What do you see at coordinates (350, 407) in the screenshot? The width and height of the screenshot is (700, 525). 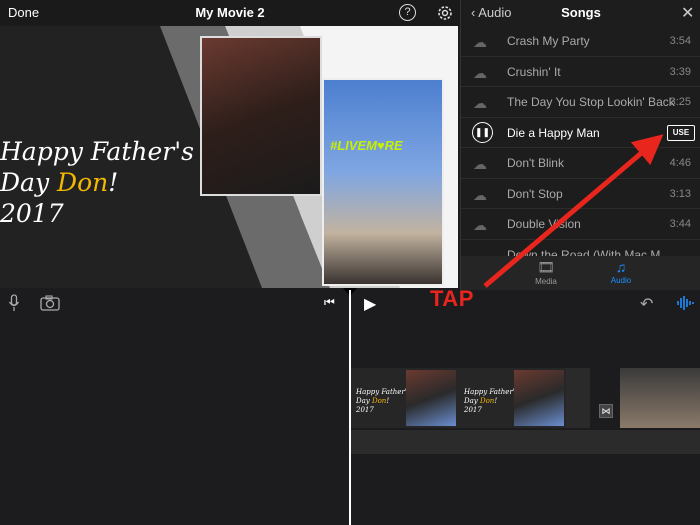 I see `playhead` at bounding box center [350, 407].